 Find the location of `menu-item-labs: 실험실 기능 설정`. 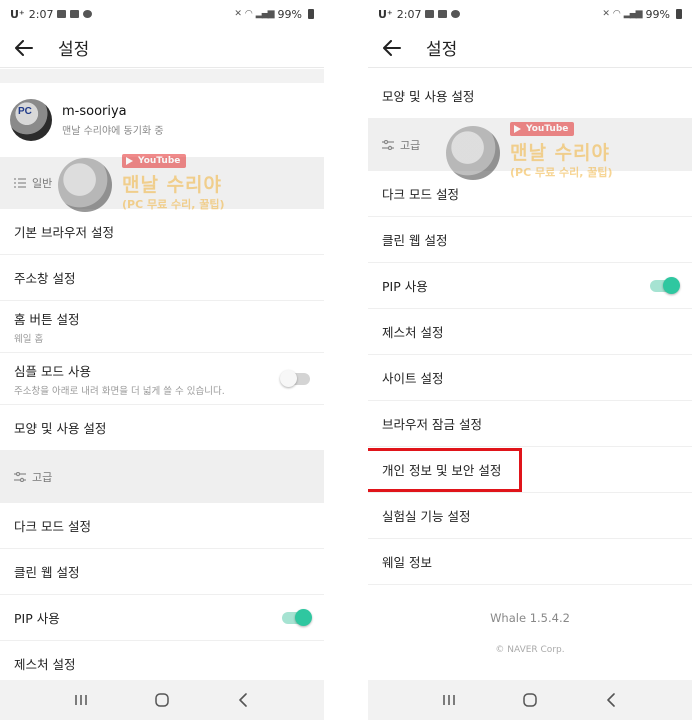

menu-item-labs: 실험실 기능 설정 is located at coordinates (530, 516).